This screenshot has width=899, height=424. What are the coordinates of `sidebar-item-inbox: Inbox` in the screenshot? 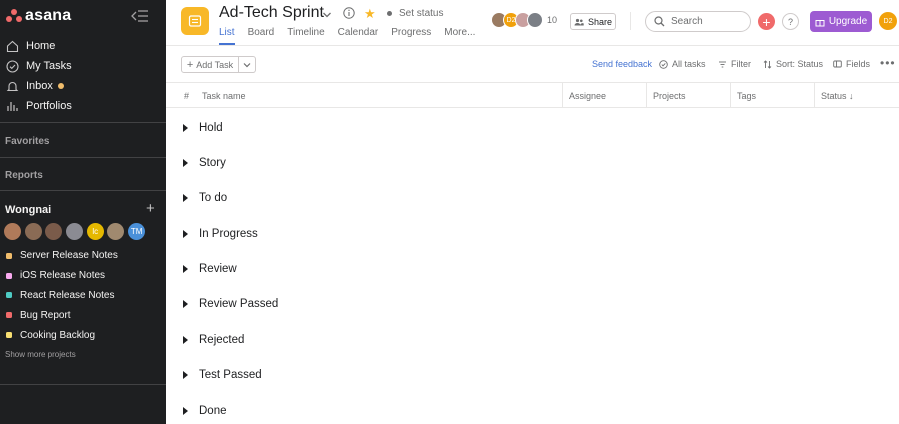 It's located at (83, 86).